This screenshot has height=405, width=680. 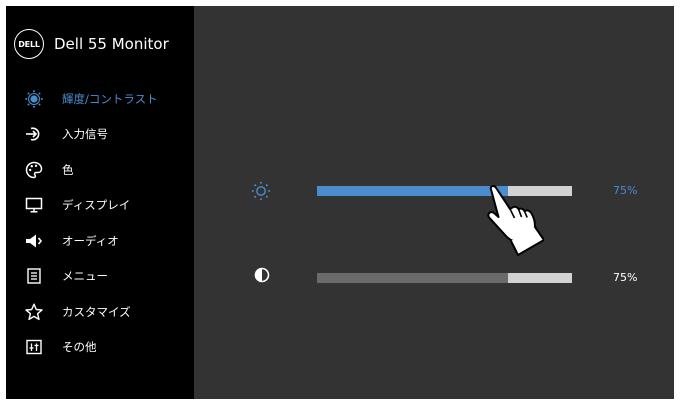 What do you see at coordinates (85, 276) in the screenshot?
I see `menu-label-menu: メニュー` at bounding box center [85, 276].